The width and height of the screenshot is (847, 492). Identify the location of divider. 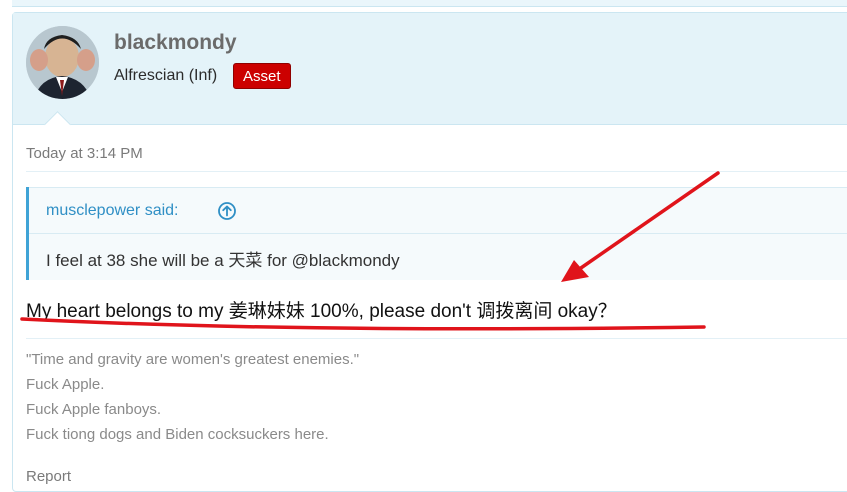
(436, 171).